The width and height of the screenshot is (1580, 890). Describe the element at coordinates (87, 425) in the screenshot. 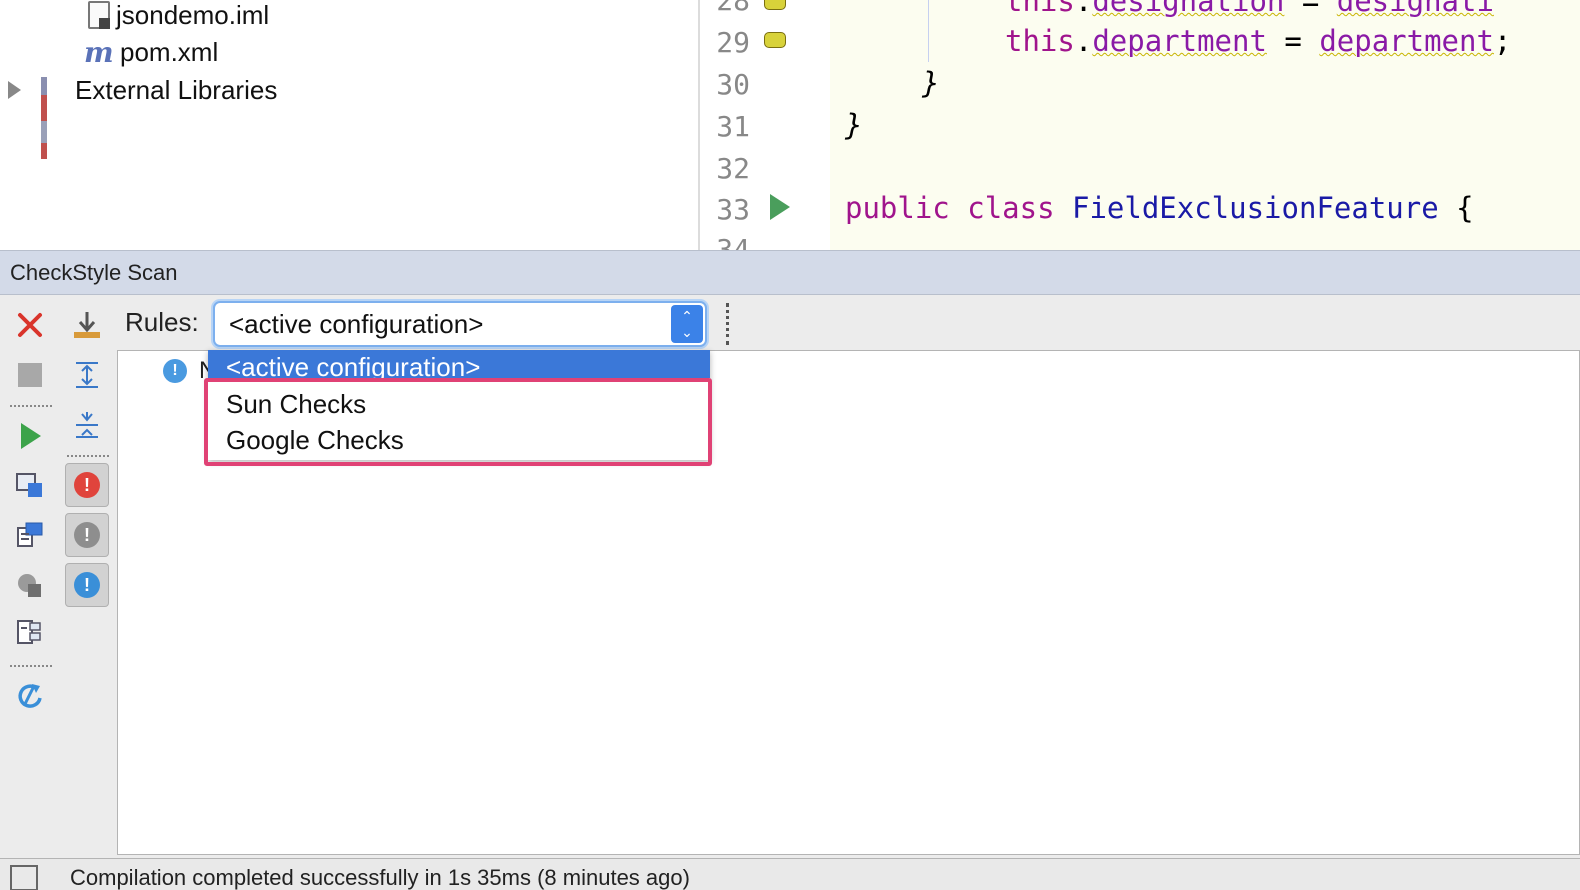

I see `collapse-all-icon` at that location.